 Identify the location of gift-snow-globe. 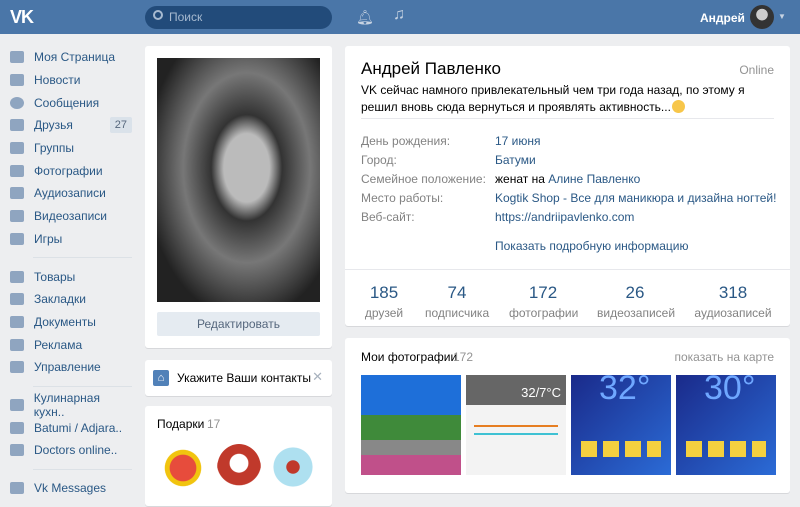
(293, 467).